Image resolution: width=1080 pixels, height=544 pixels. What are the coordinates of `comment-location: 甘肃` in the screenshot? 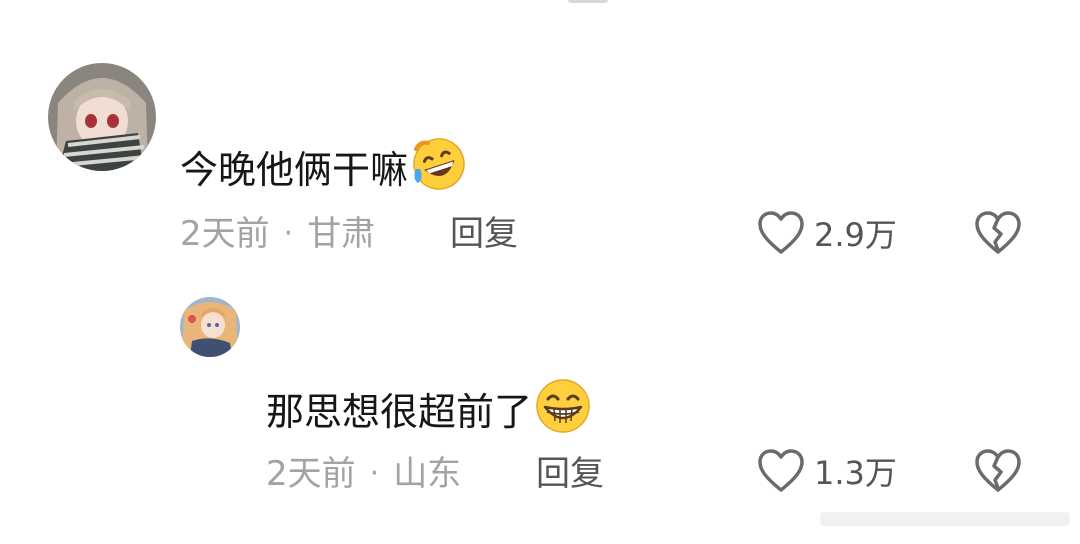 It's located at (341, 234).